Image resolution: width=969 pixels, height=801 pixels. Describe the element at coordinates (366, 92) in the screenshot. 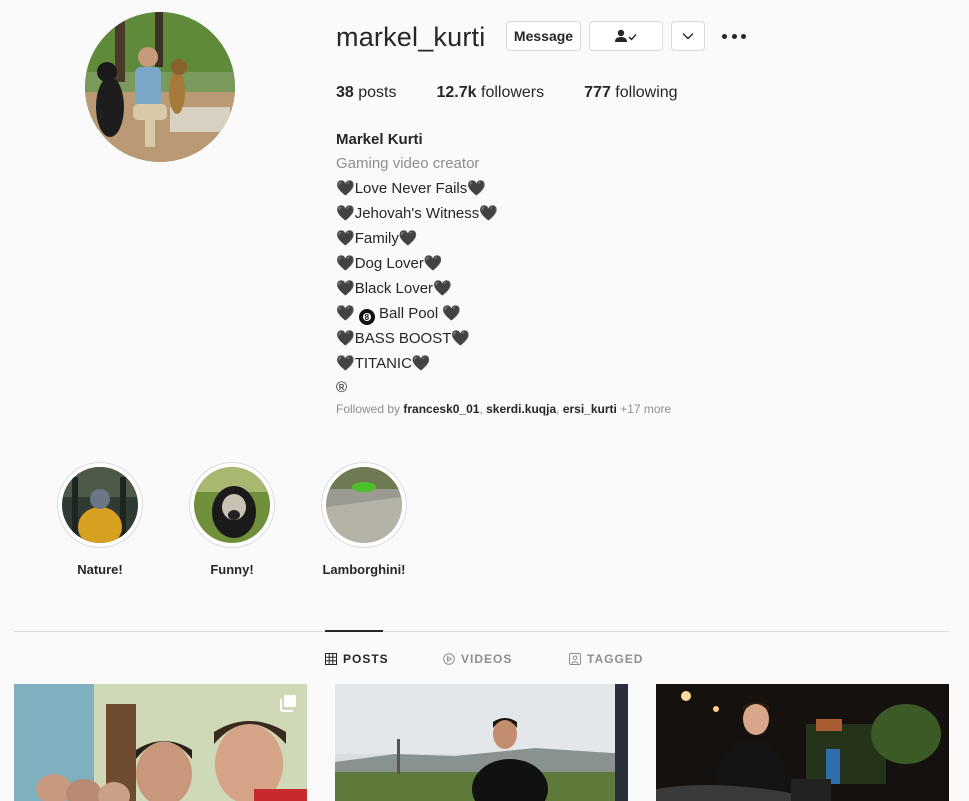

I see `posts-count: 38 posts` at that location.